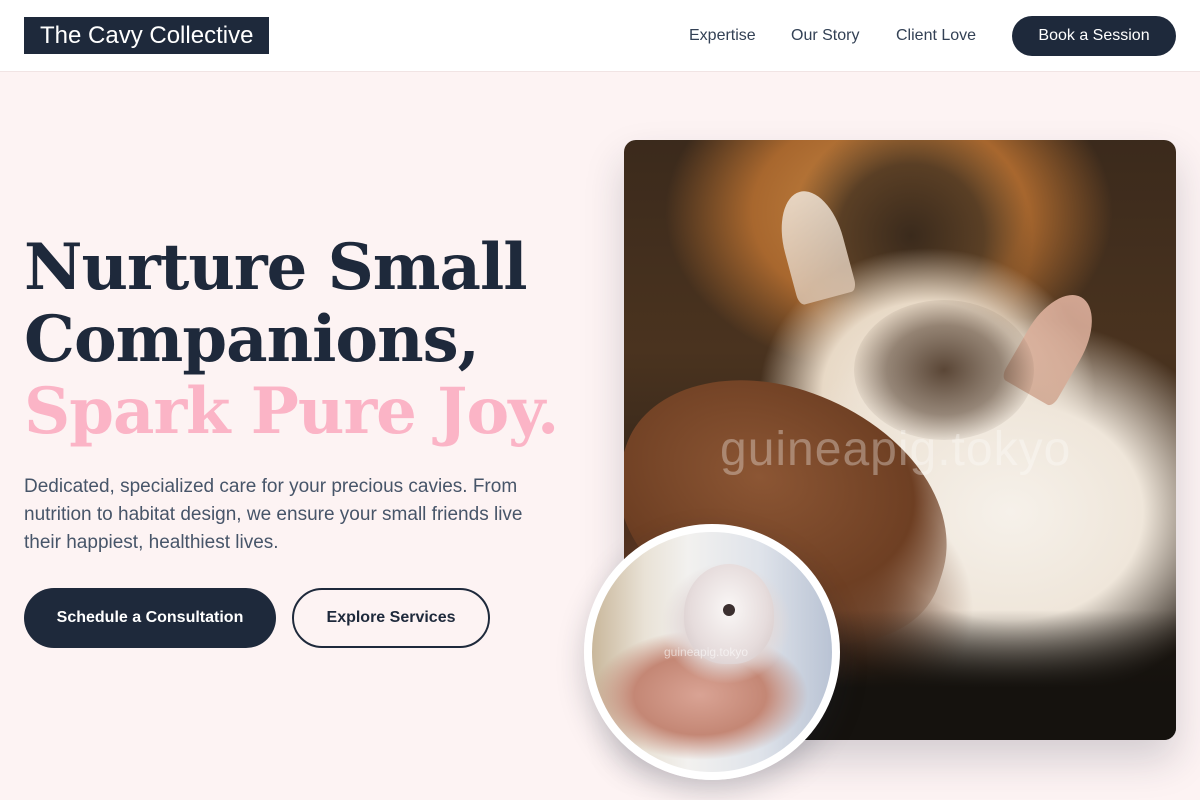 Image resolution: width=1200 pixels, height=800 pixels. What do you see at coordinates (147, 35) in the screenshot?
I see `site-logo: The Cavy Collective` at bounding box center [147, 35].